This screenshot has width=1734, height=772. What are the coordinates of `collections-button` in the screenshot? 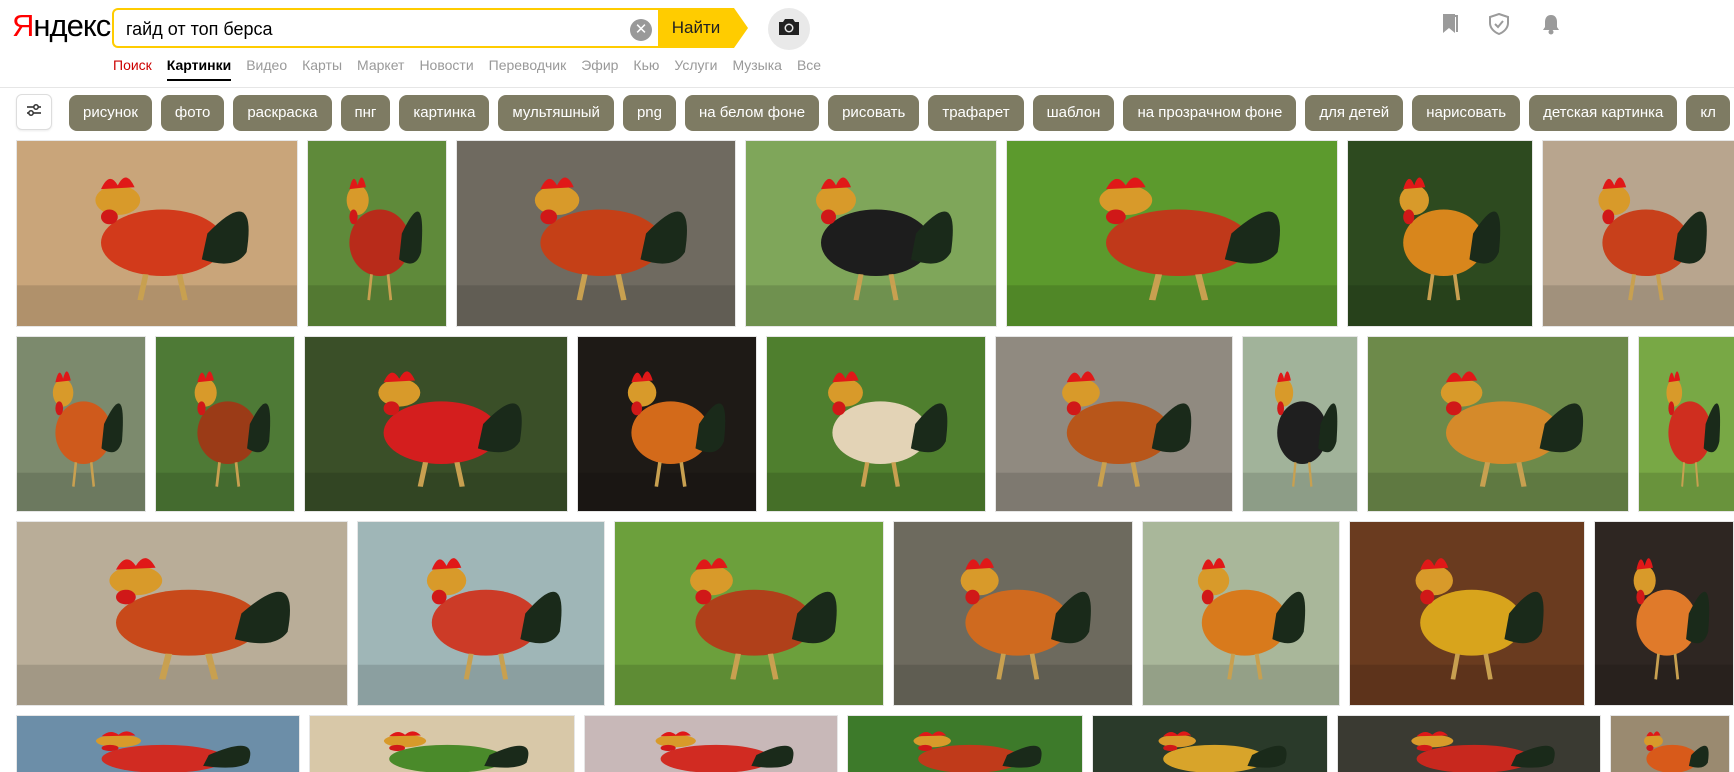 It's located at (1450, 26).